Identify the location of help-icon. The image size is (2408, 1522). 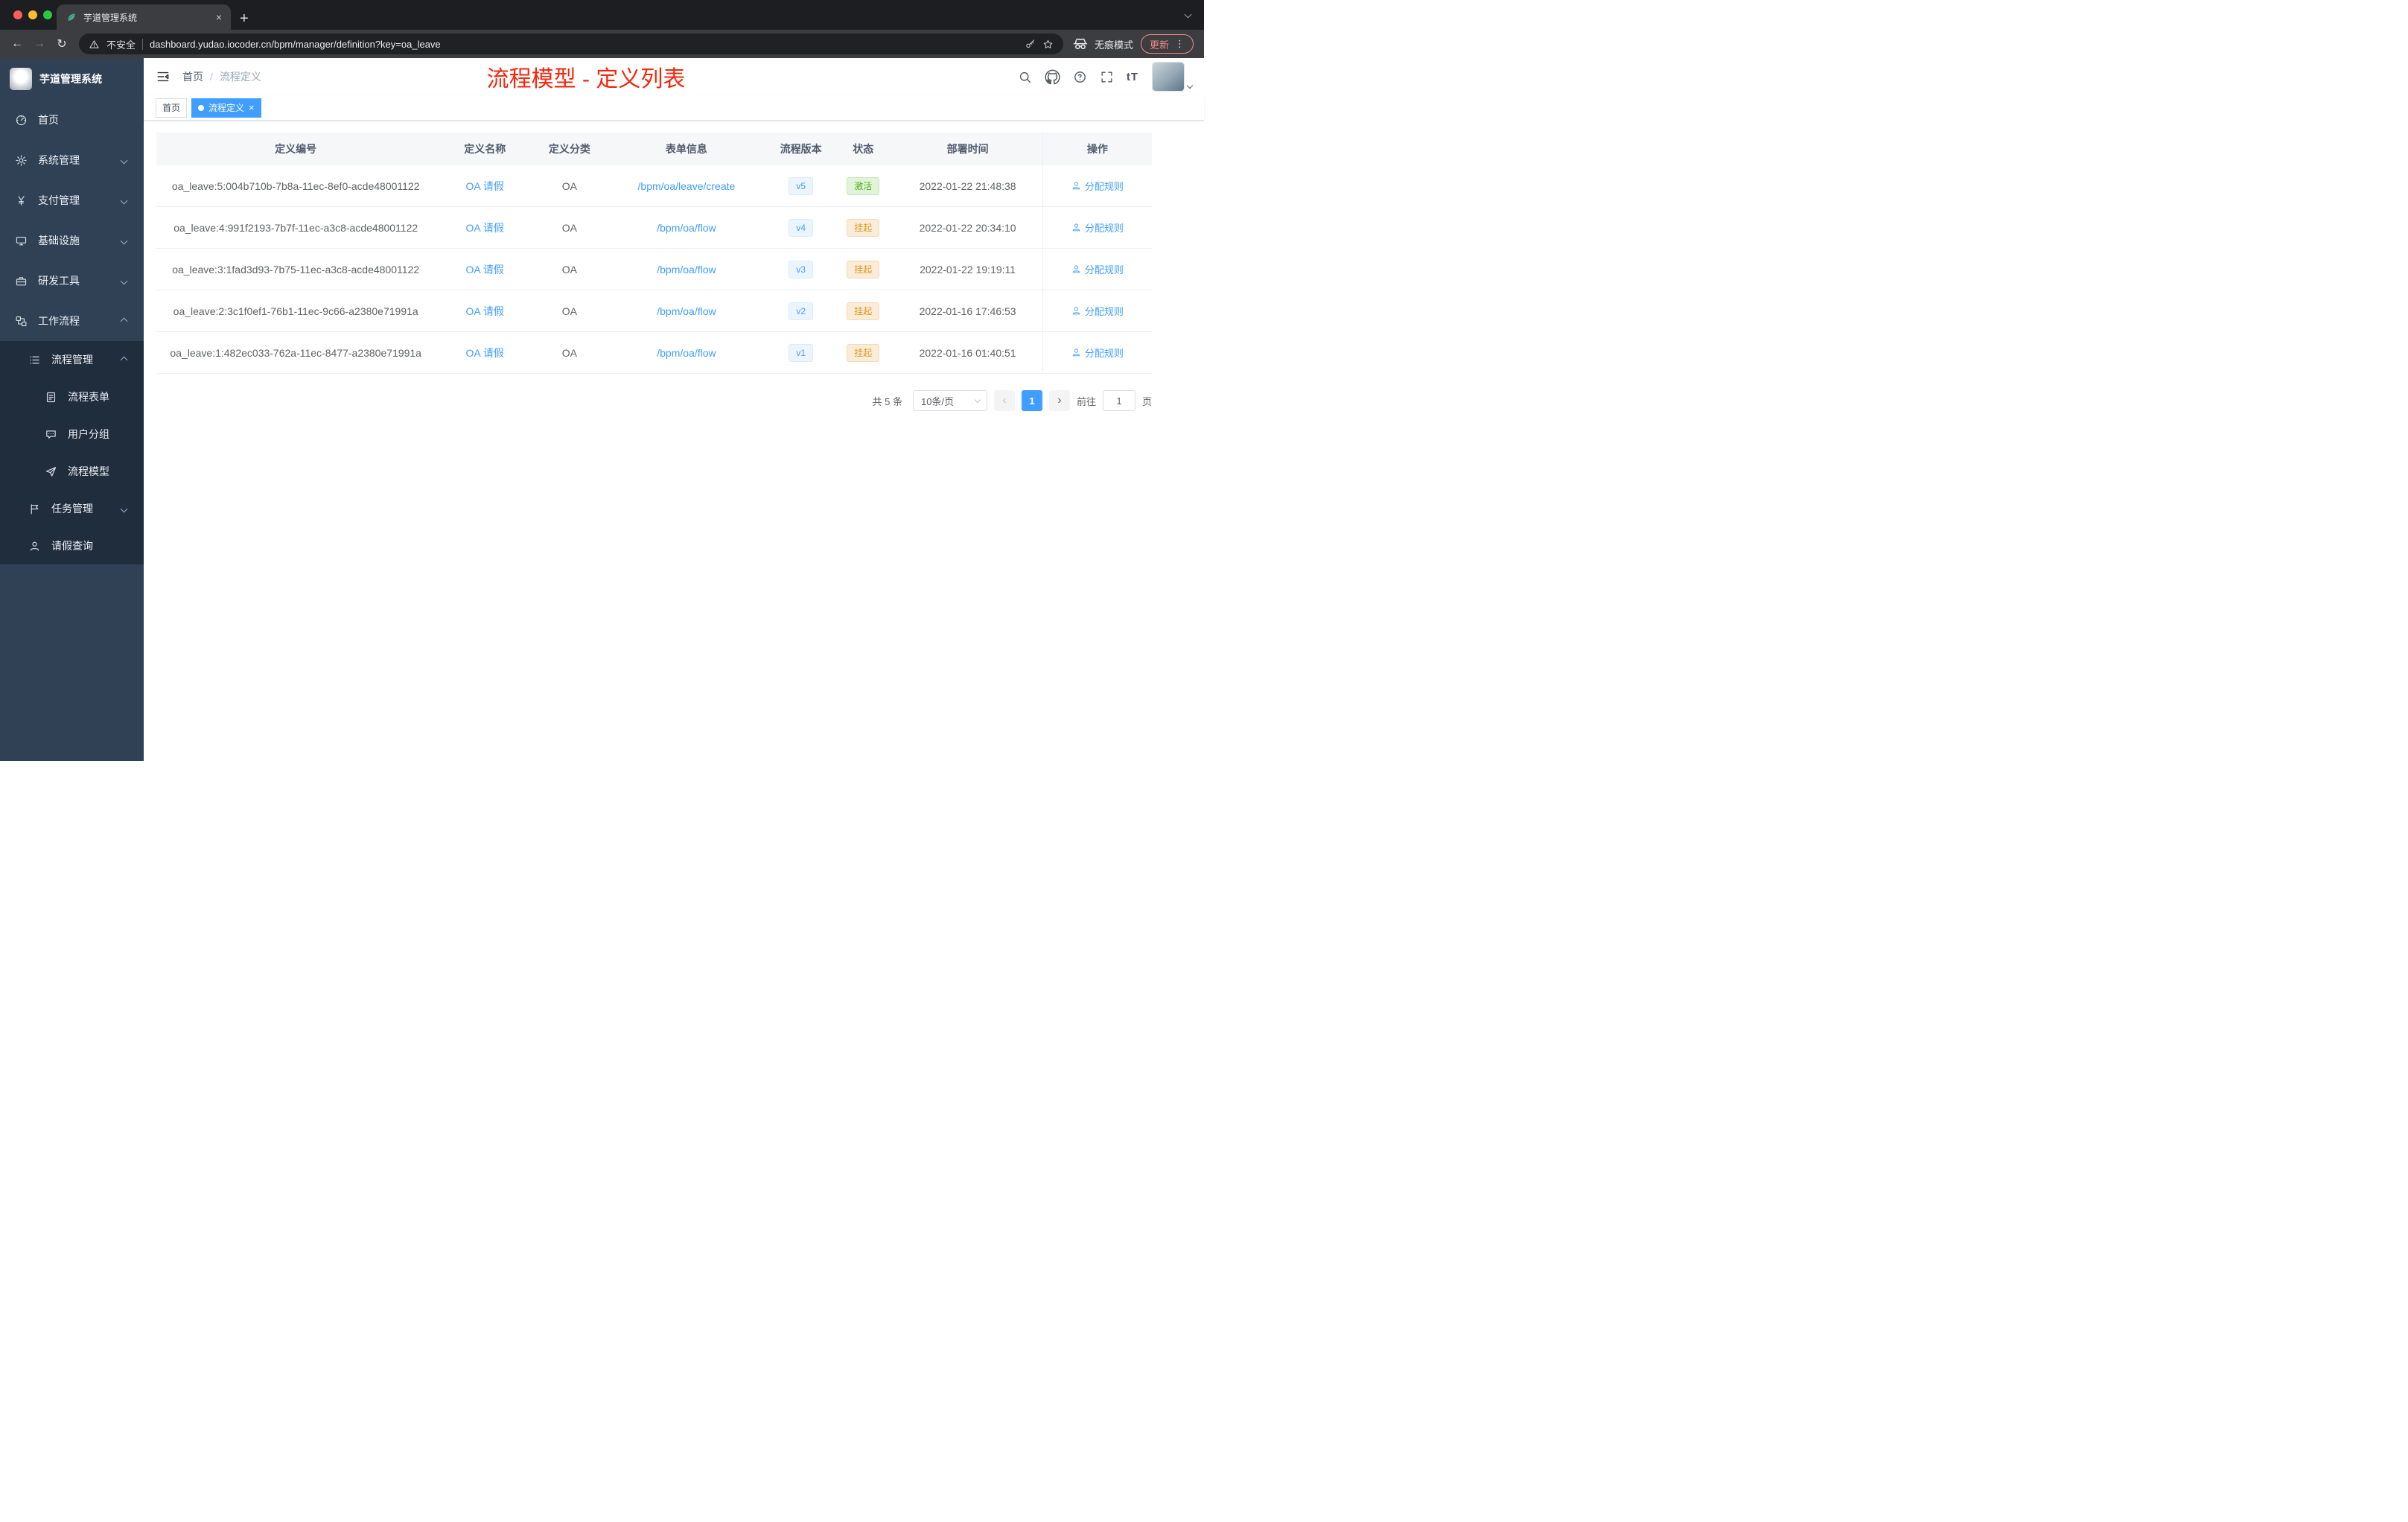
(1080, 77).